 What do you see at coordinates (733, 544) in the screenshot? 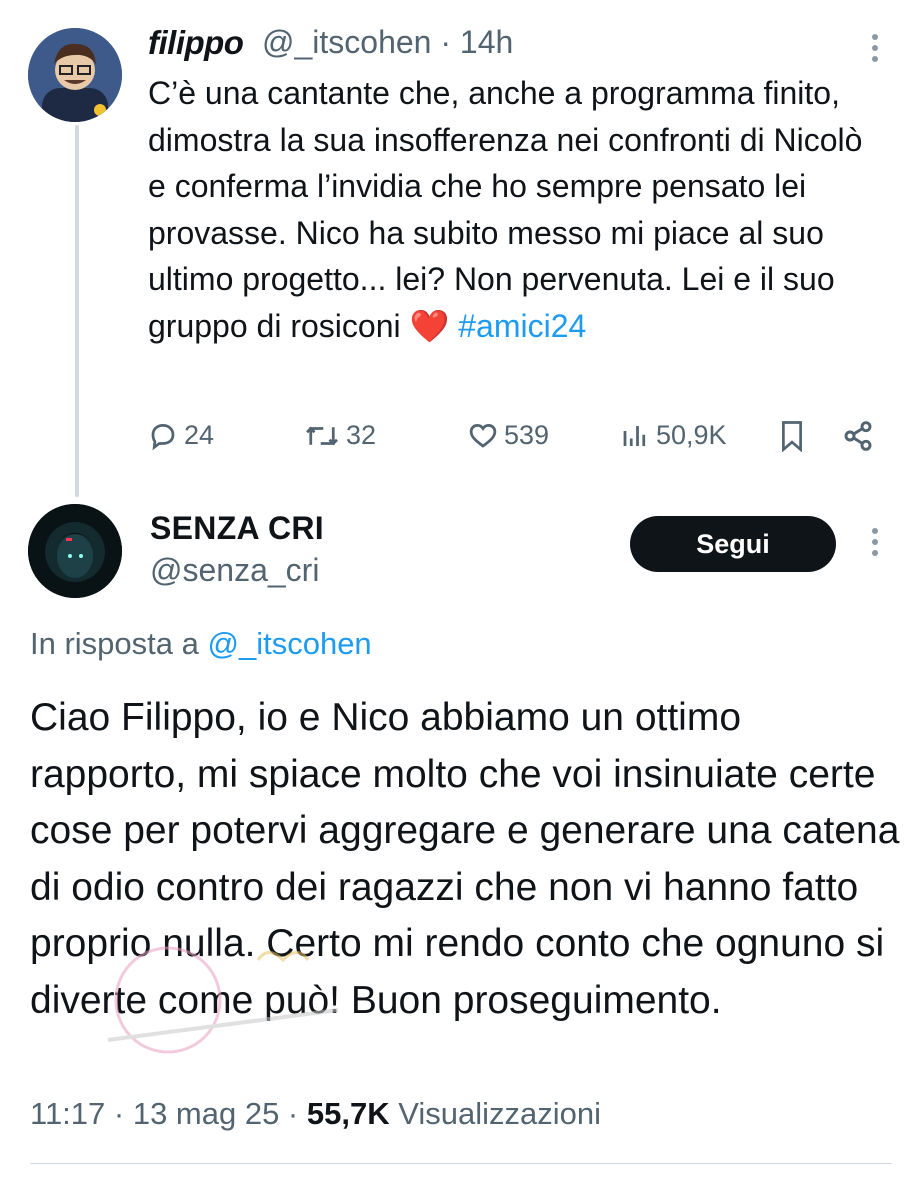
I see `follow-button: Segui` at bounding box center [733, 544].